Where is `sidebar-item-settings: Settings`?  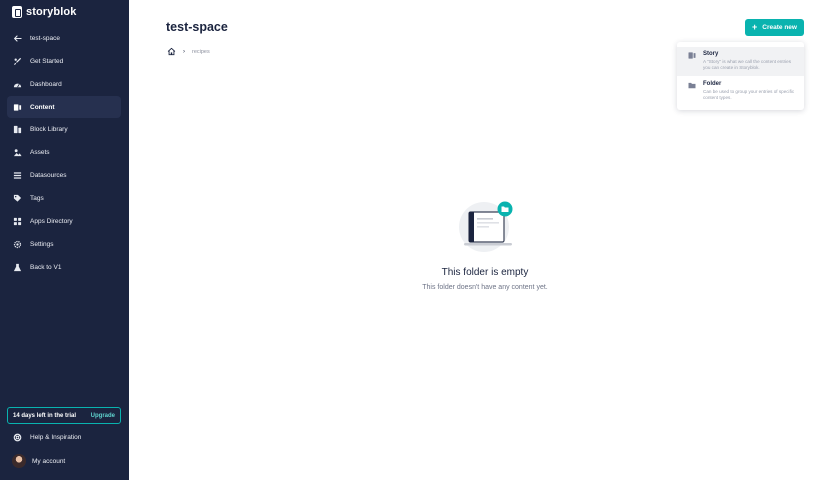 sidebar-item-settings: Settings is located at coordinates (64, 244).